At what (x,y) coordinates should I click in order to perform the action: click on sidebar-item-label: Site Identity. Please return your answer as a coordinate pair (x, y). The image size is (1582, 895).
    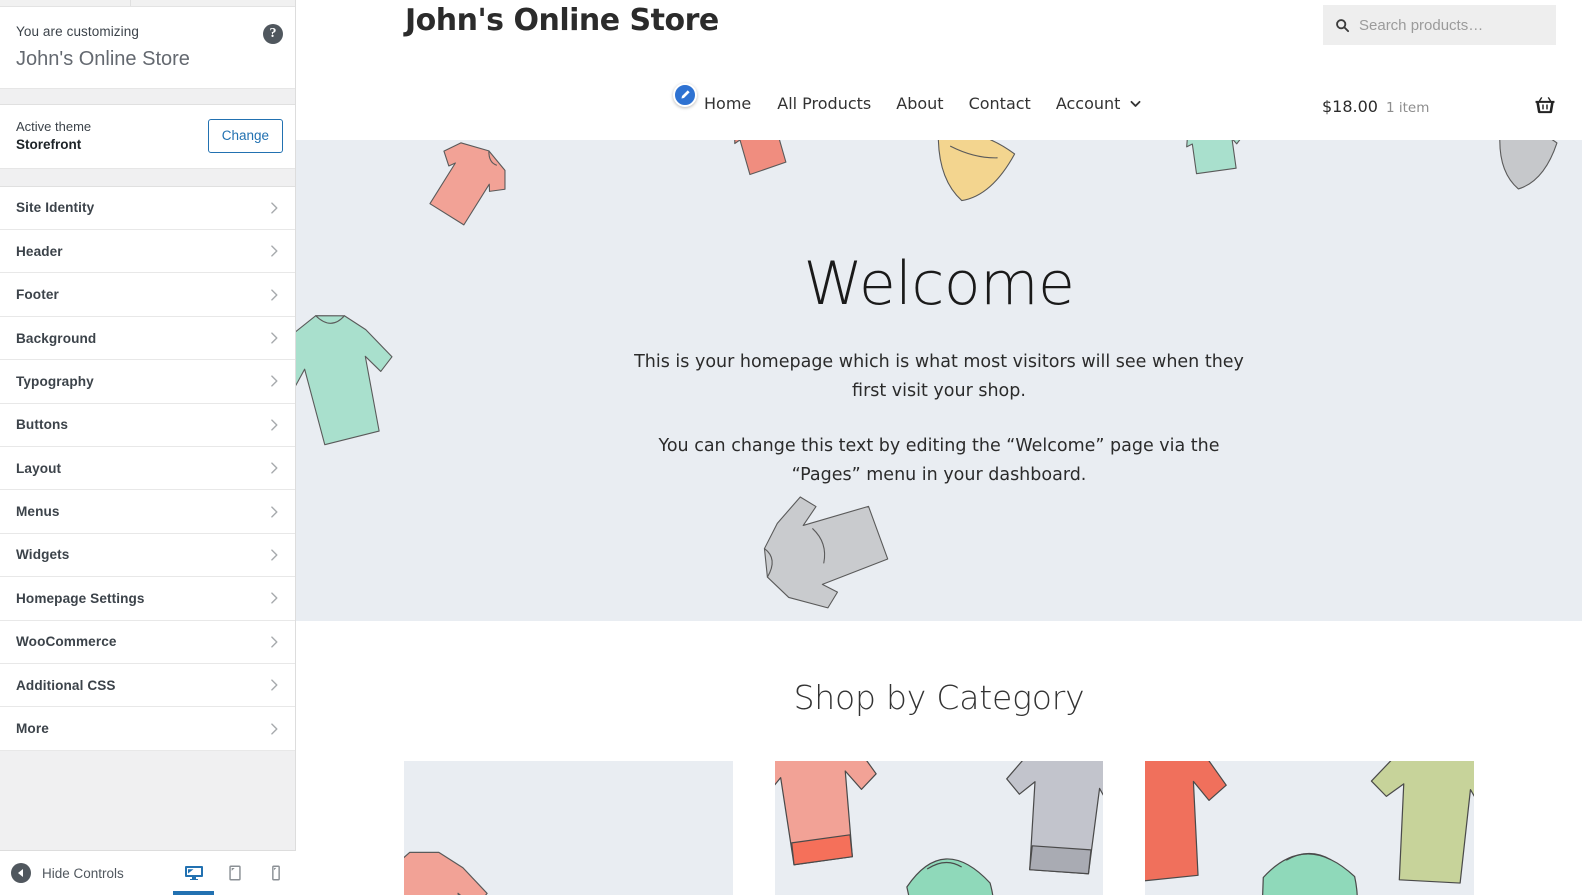
    Looking at the image, I should click on (55, 208).